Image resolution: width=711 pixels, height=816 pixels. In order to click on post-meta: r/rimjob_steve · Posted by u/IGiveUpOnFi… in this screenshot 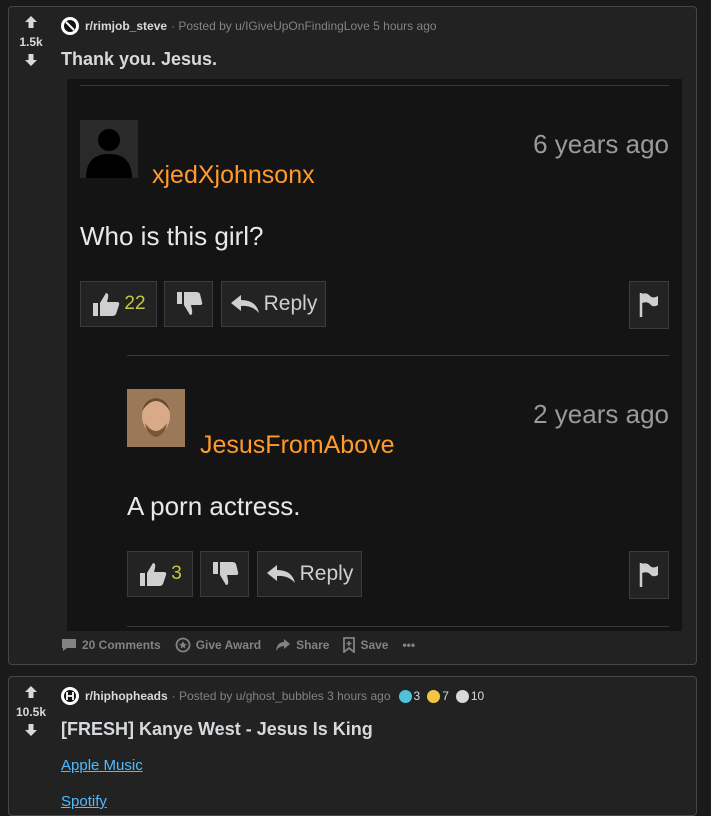, I will do `click(249, 26)`.